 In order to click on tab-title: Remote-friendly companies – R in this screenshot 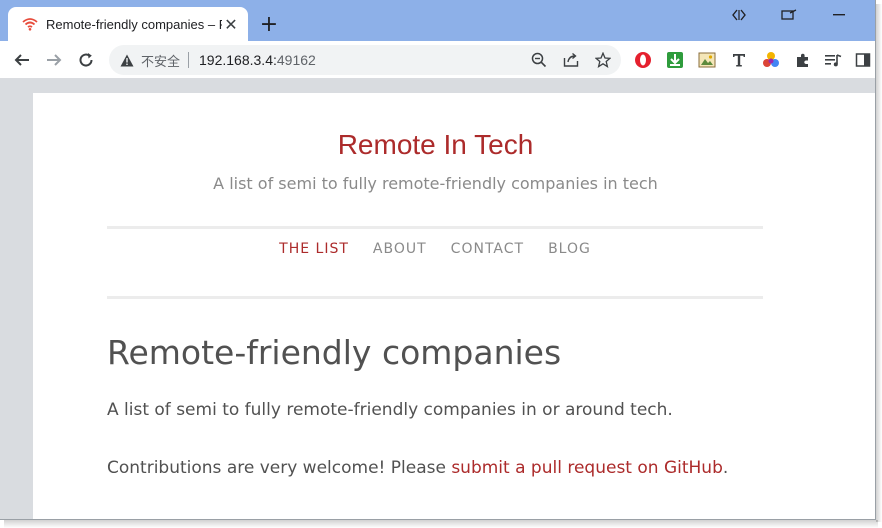, I will do `click(134, 24)`.